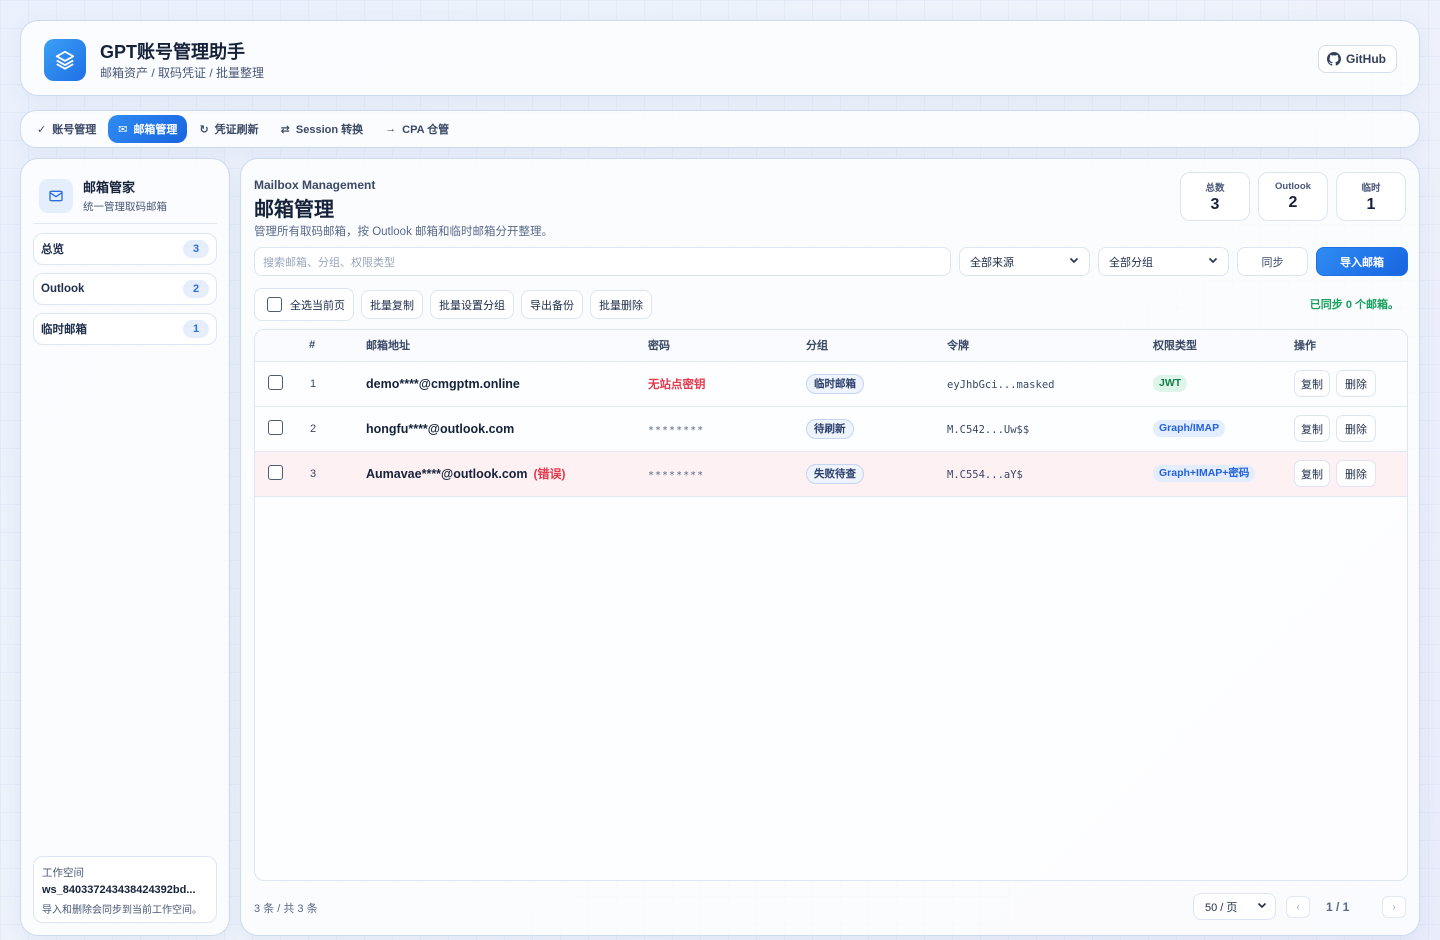 The height and width of the screenshot is (940, 1440). Describe the element at coordinates (602, 261) in the screenshot. I see `search-input: 搜索邮箱、分组、权限类型` at that location.